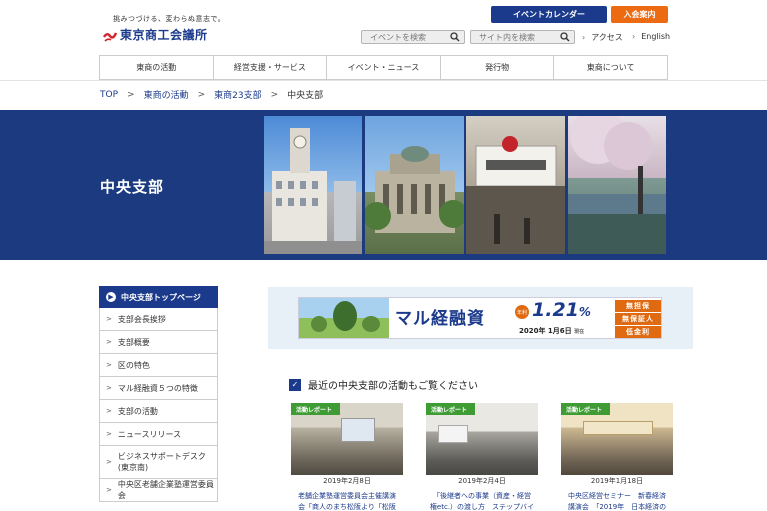 The height and width of the screenshot is (511, 767). I want to click on sidebar-item-label: ビジネスサポートデスク, so click(161, 456).